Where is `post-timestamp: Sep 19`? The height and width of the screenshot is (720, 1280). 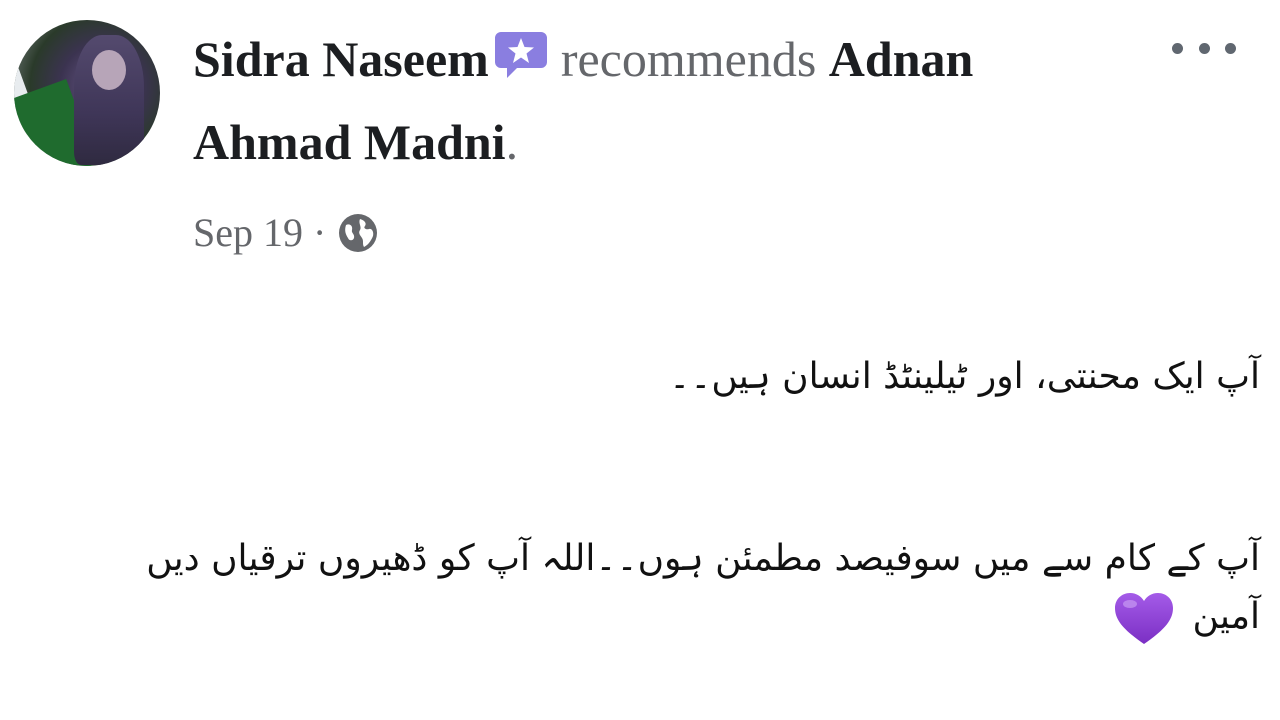
post-timestamp: Sep 19 is located at coordinates (248, 233).